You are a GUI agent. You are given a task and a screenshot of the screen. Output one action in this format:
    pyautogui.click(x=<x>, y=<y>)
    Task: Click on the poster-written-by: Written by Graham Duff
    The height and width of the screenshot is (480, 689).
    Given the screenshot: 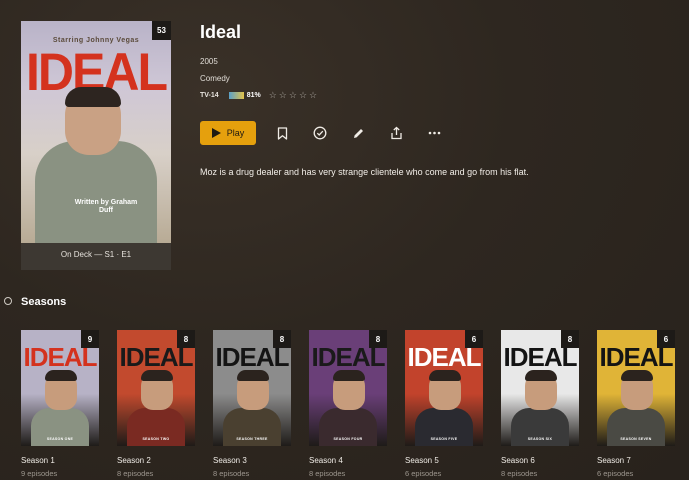 What is the action you would take?
    pyautogui.click(x=106, y=206)
    